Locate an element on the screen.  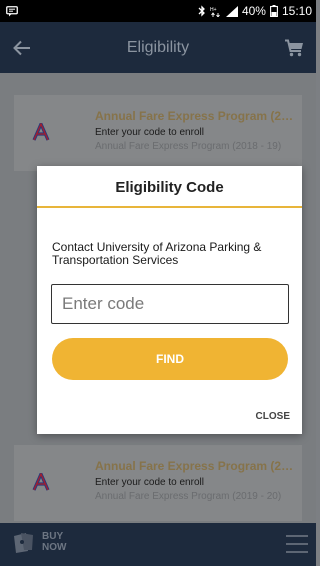
svg-text: H+ is located at coordinates (213, 10).